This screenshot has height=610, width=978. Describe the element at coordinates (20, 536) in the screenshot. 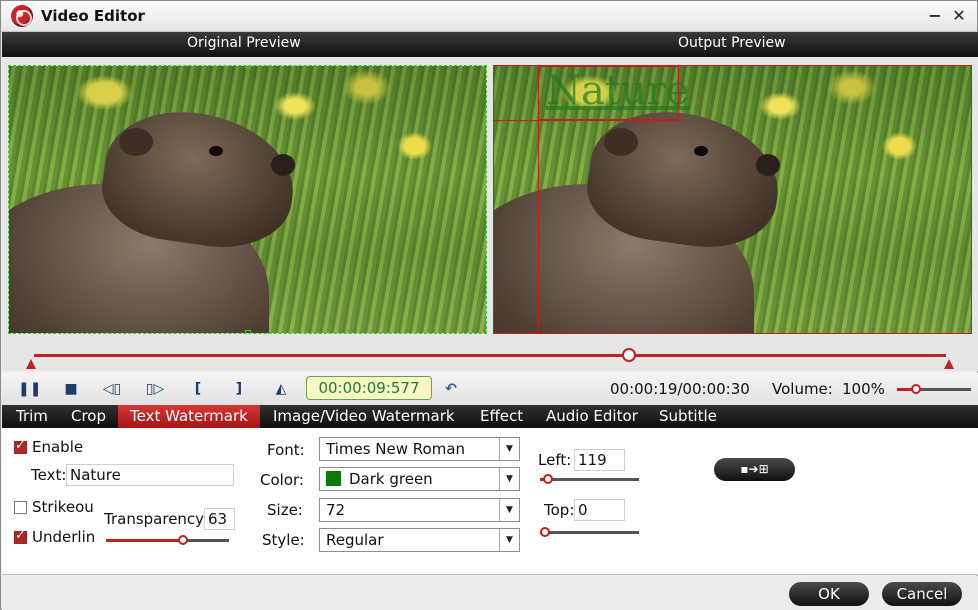

I see `underline-checkbox` at that location.